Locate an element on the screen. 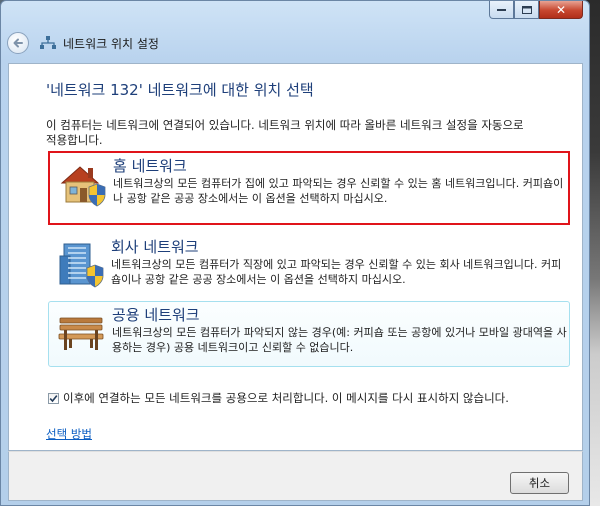 Image resolution: width=600 pixels, height=506 pixels. home-network-title: 홈 네트워크 is located at coordinates (150, 166).